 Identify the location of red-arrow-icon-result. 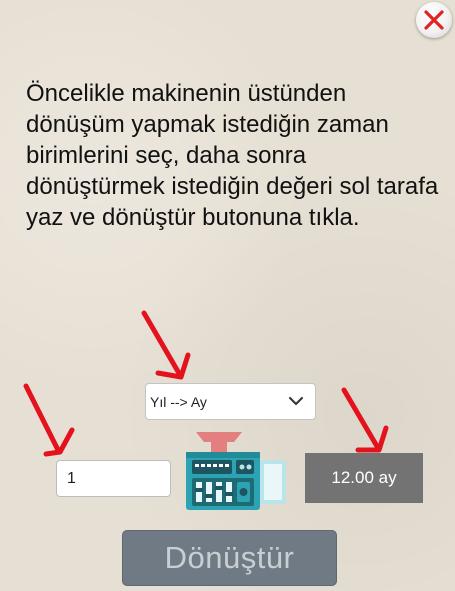
(365, 420).